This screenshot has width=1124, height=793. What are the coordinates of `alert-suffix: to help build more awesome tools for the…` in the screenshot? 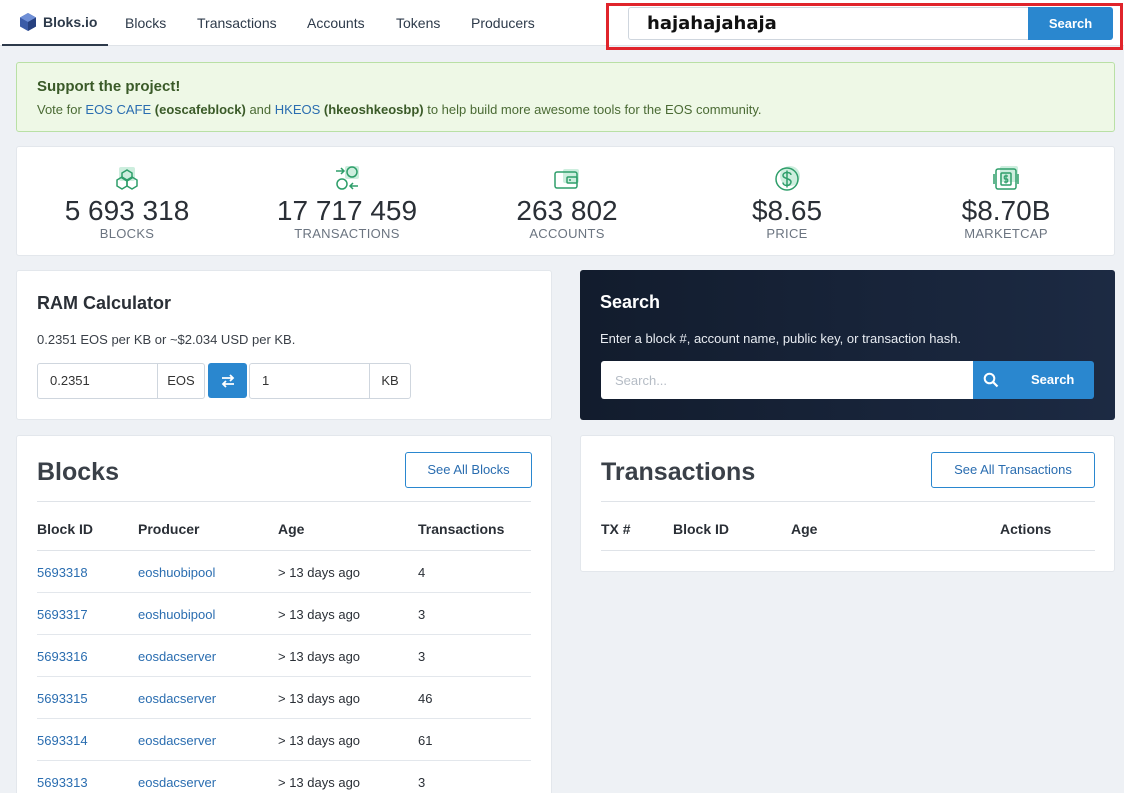 It's located at (592, 109).